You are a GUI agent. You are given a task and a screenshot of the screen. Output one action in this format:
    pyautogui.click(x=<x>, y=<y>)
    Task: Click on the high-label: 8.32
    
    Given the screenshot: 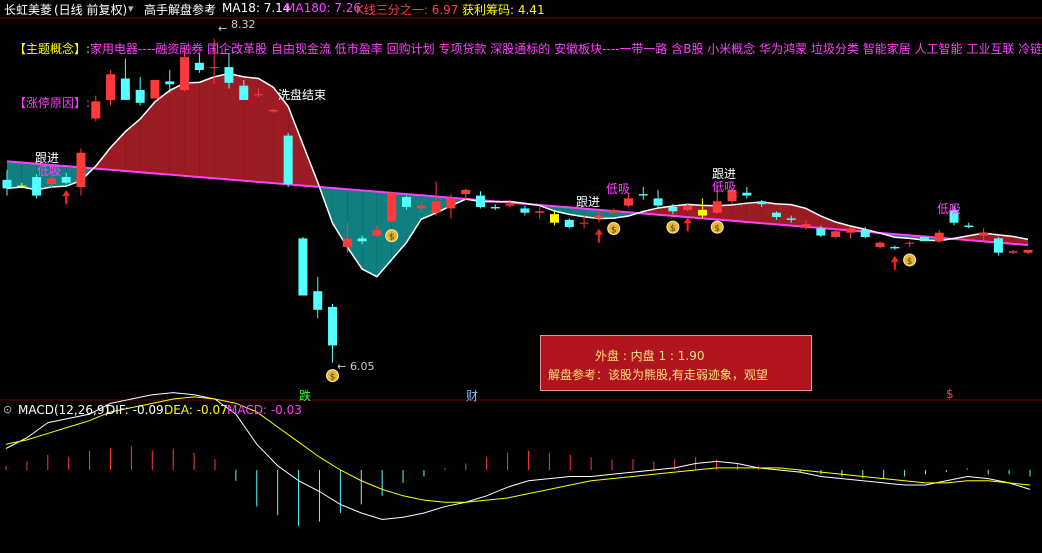 What is the action you would take?
    pyautogui.click(x=243, y=24)
    